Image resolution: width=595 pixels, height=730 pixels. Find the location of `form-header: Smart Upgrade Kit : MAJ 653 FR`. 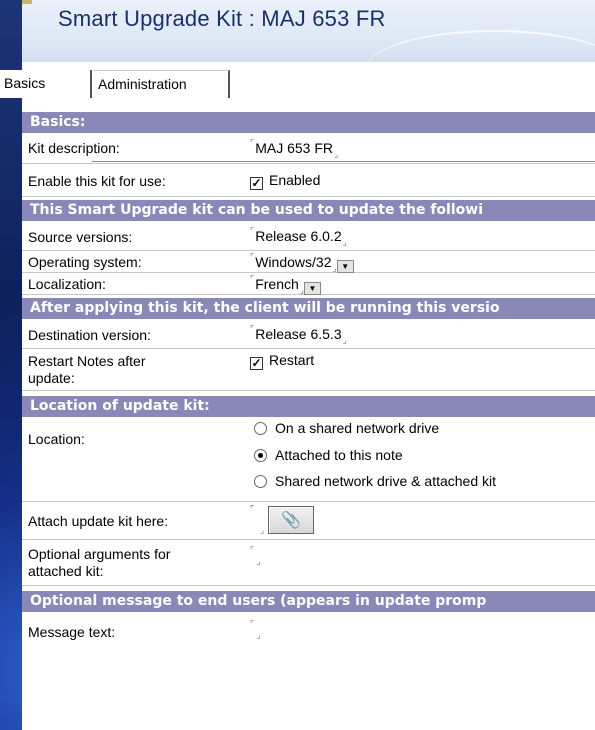

form-header: Smart Upgrade Kit : MAJ 653 FR is located at coordinates (308, 31).